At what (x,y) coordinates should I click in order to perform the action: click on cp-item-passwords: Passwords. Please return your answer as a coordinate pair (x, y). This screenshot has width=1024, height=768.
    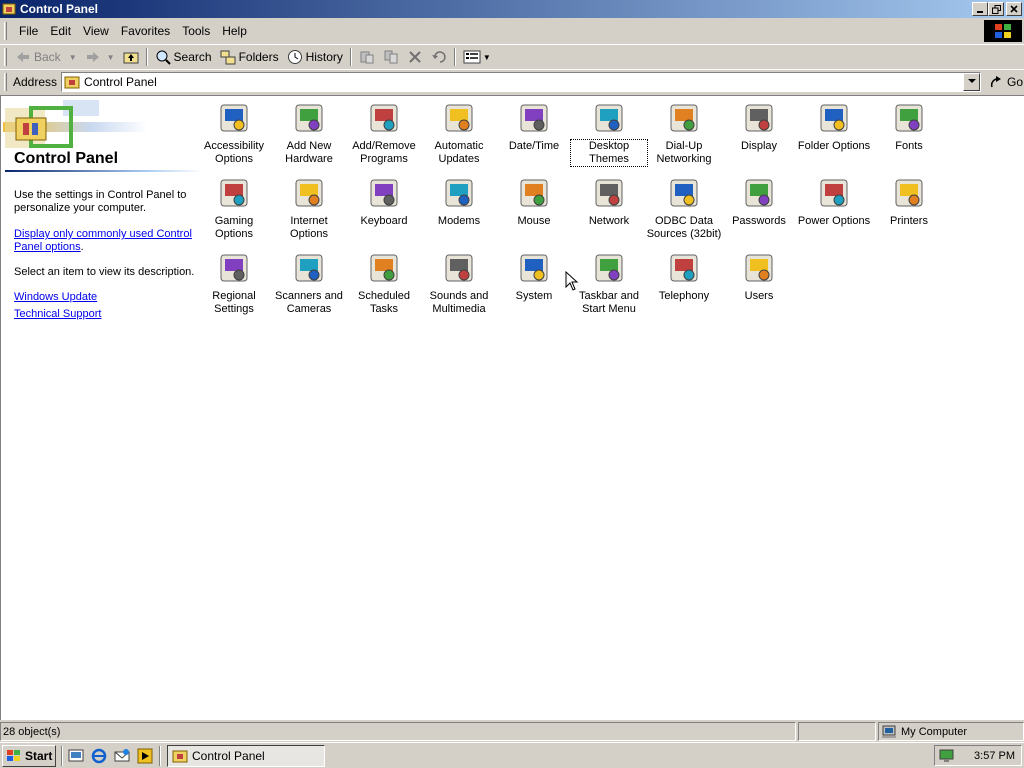
    Looking at the image, I should click on (759, 202).